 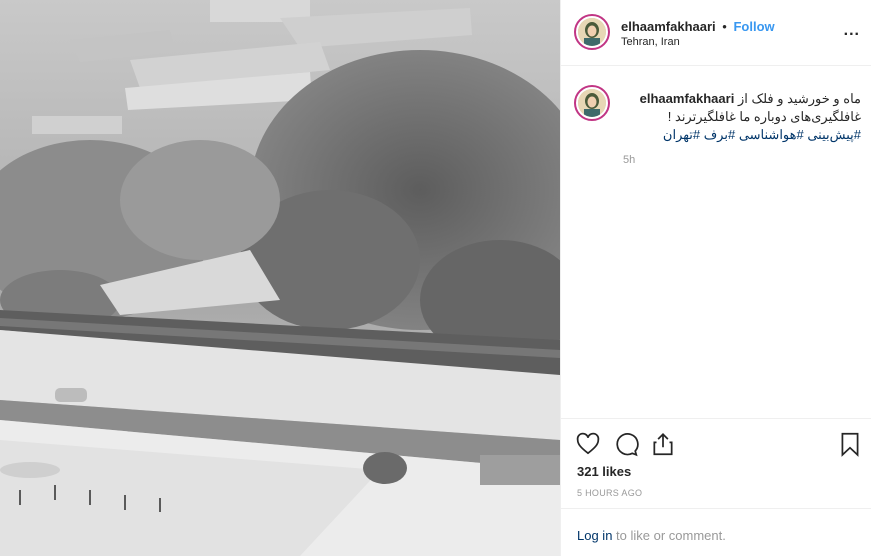 What do you see at coordinates (687, 98) in the screenshot?
I see `caption-username-link: elhaamfakhaari` at bounding box center [687, 98].